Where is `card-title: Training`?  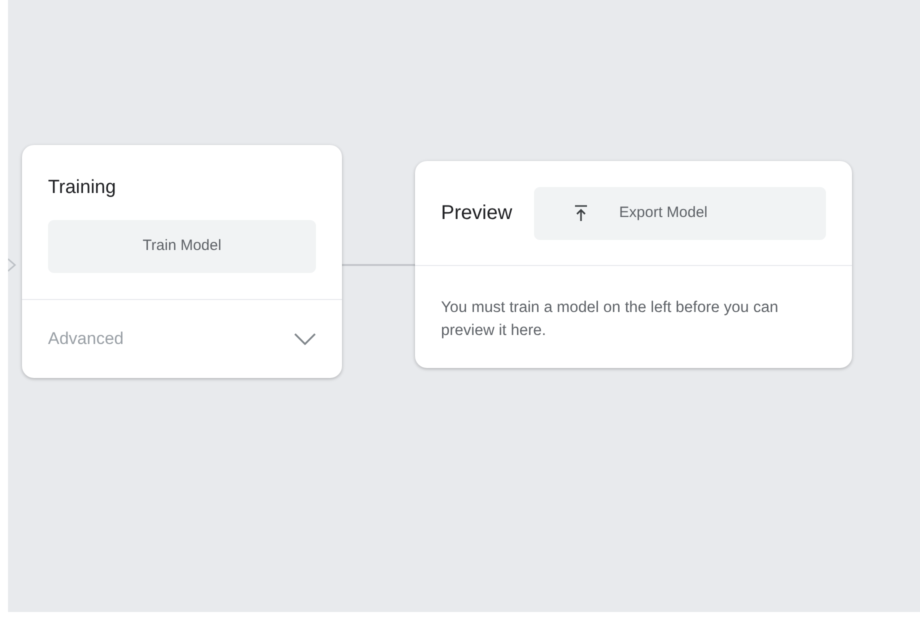
card-title: Training is located at coordinates (82, 188).